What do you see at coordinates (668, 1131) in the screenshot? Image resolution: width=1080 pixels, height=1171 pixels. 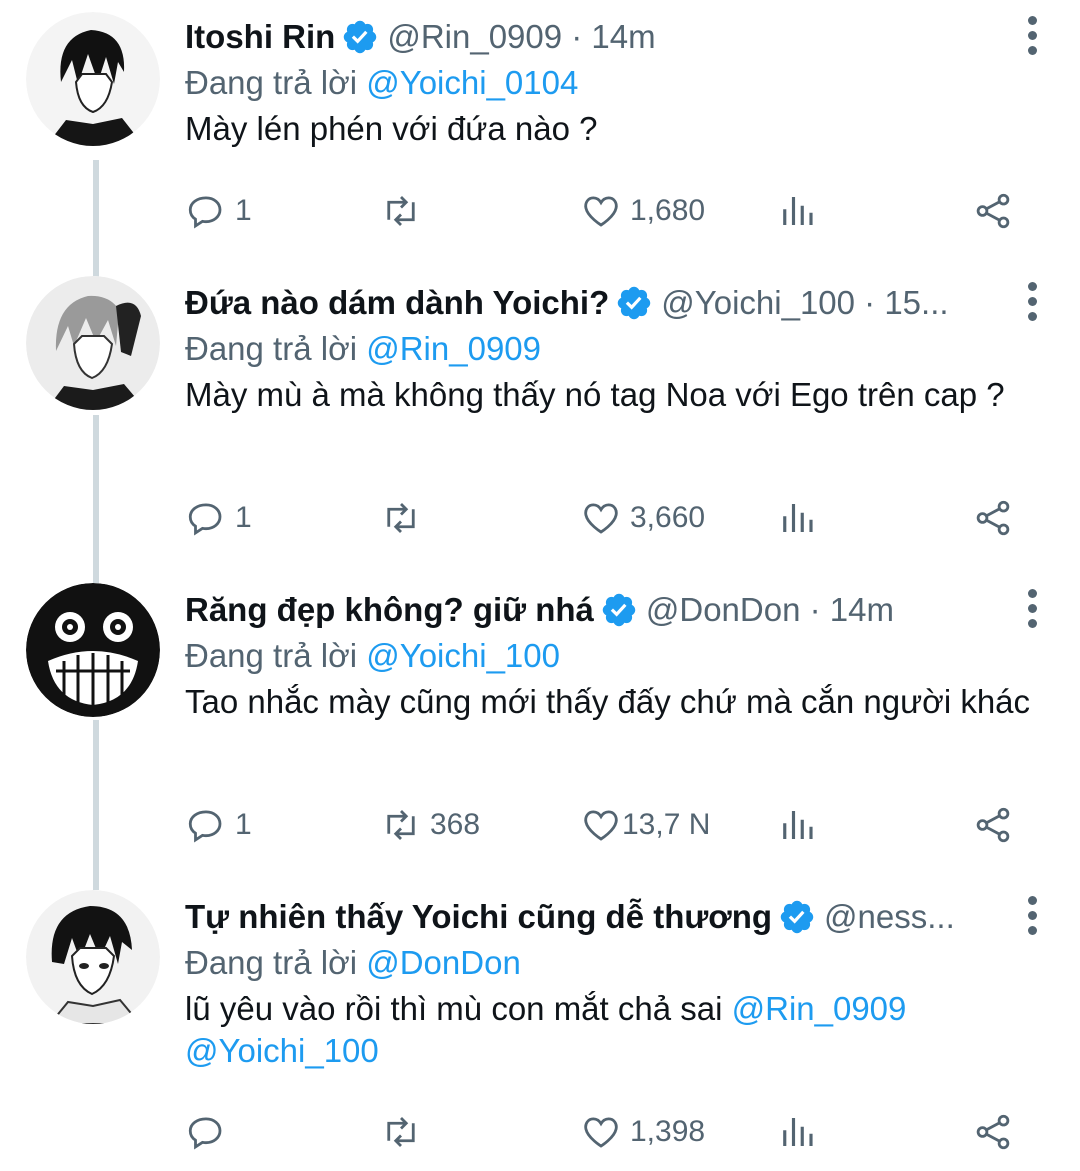 I see `like-count: 1,398` at bounding box center [668, 1131].